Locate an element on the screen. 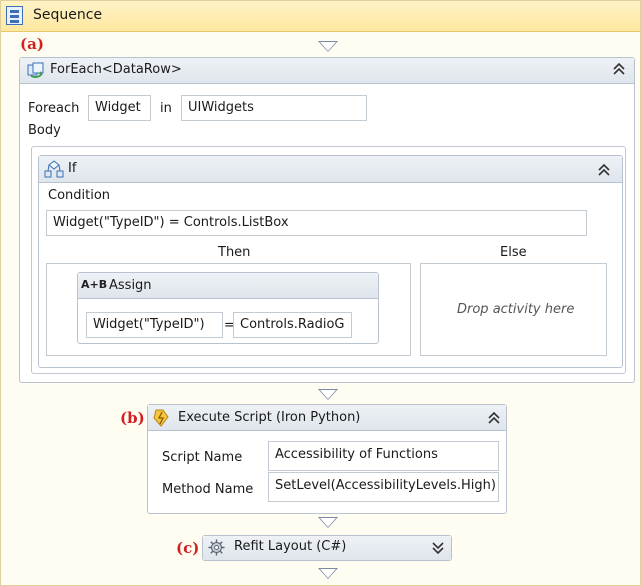 The image size is (641, 586). else-label: Else is located at coordinates (513, 252).